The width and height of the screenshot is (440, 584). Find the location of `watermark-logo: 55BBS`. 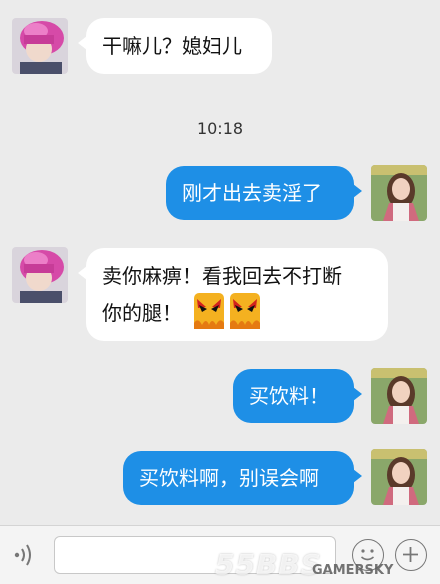

watermark-logo: 55BBS is located at coordinates (268, 564).